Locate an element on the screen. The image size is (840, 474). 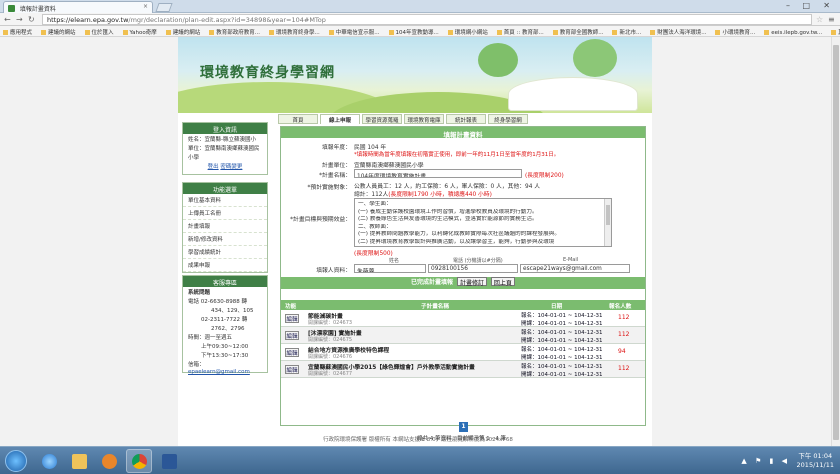
bookmark-item: 位於匯入 is located at coordinates (98, 31).